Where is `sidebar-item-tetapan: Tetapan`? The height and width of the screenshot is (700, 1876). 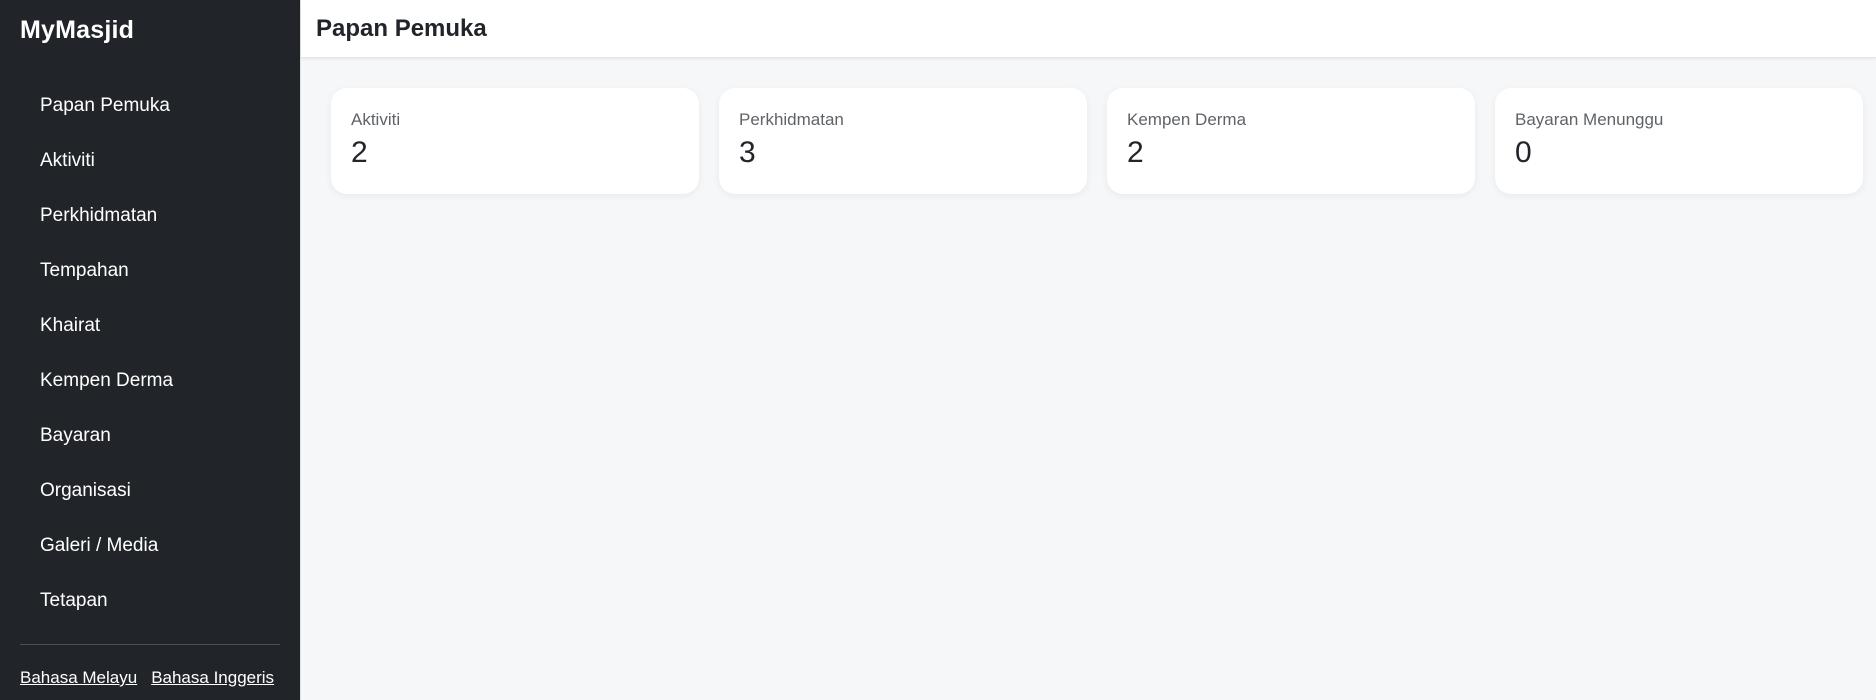 sidebar-item-tetapan: Tetapan is located at coordinates (150, 600).